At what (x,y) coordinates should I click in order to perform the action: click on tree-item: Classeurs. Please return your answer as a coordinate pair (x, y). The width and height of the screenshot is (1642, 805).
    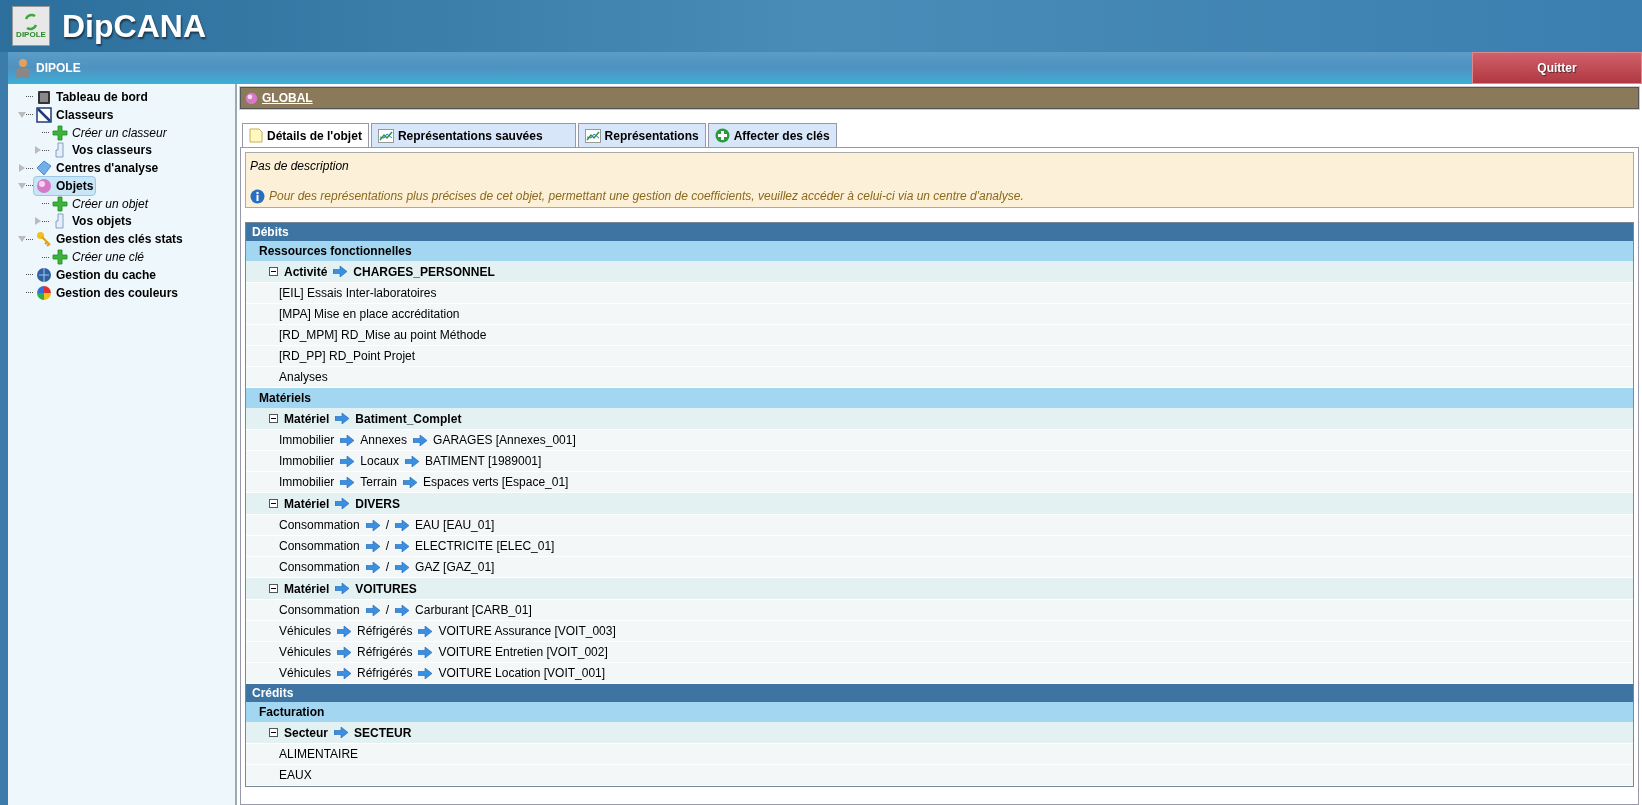
    Looking at the image, I should click on (75, 114).